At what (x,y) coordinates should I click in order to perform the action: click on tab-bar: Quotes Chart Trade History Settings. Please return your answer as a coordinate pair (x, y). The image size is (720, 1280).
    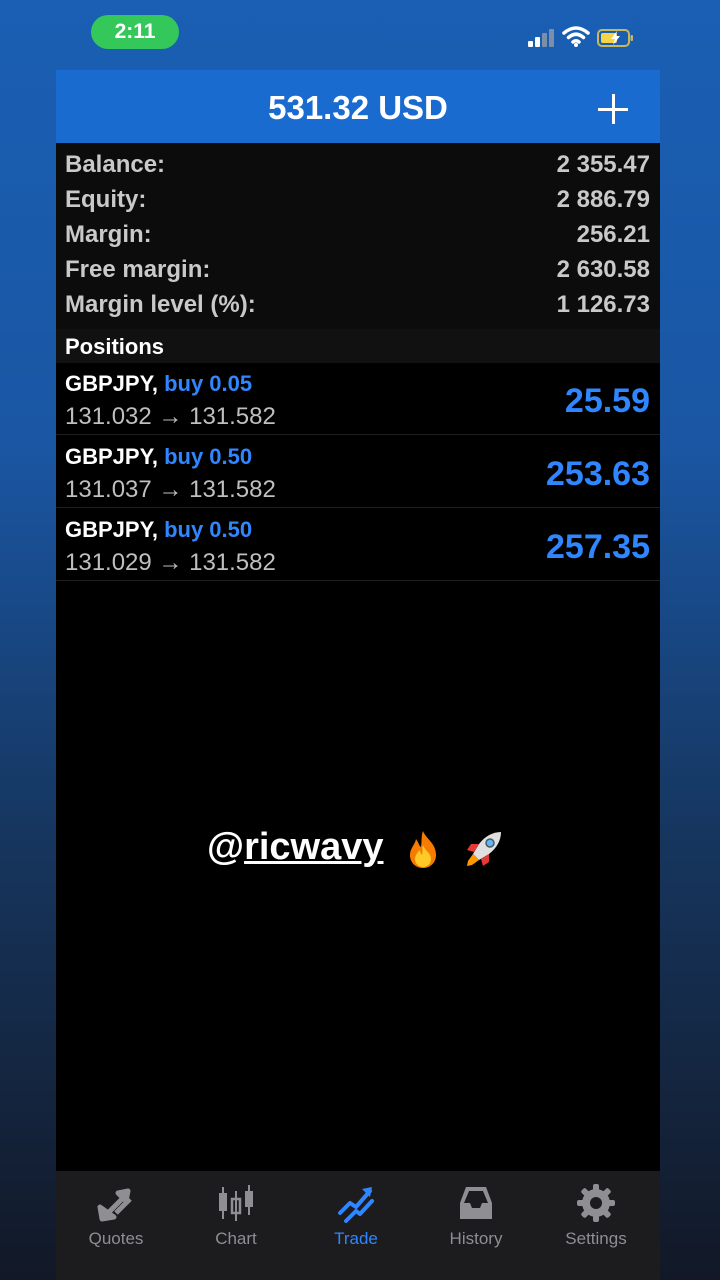
    Looking at the image, I should click on (358, 1225).